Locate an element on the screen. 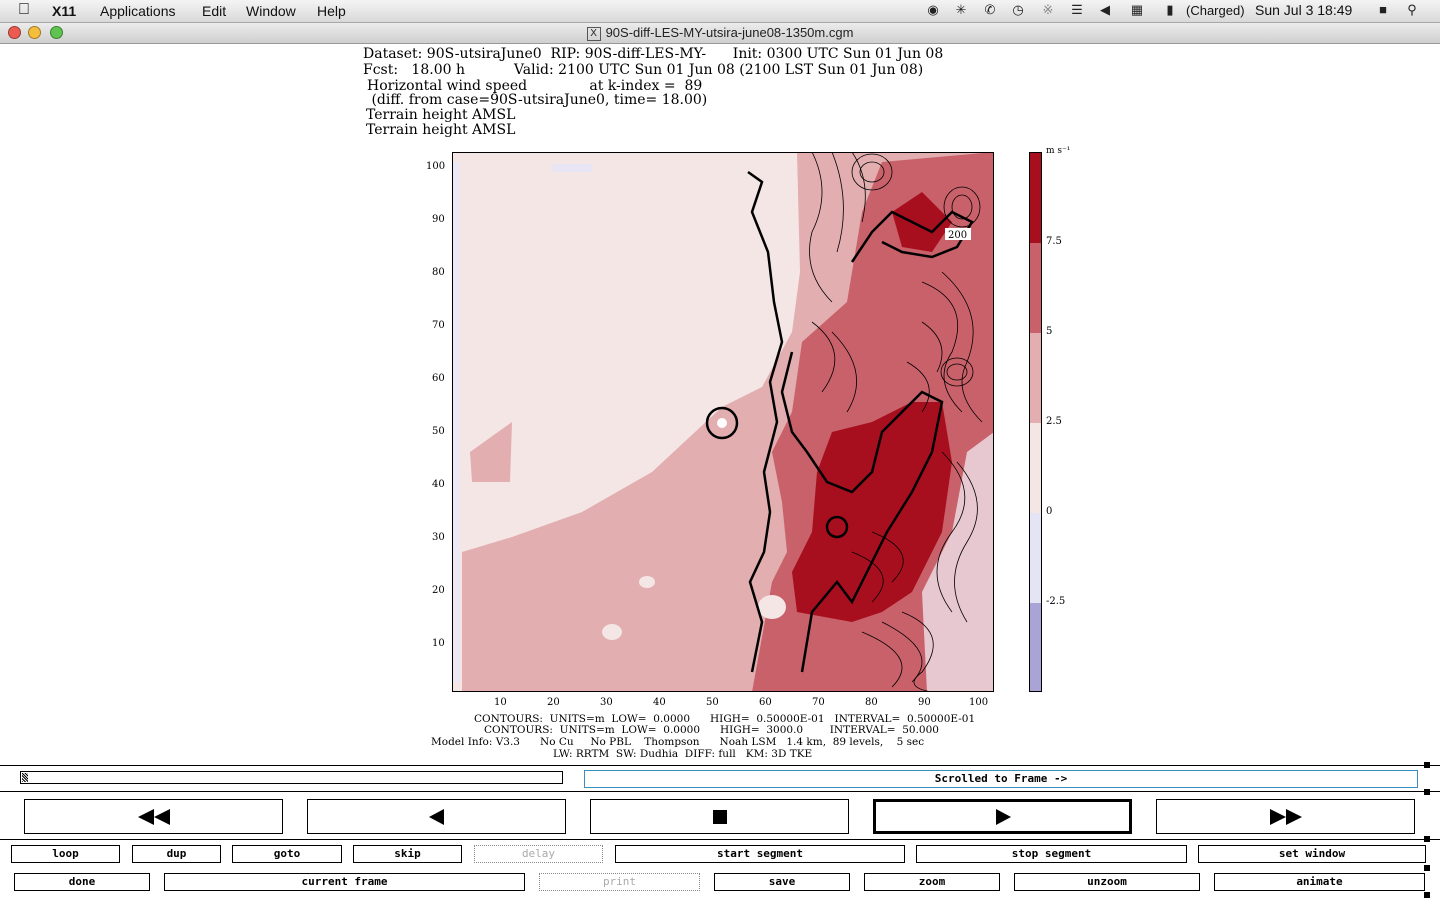 The height and width of the screenshot is (900, 1440). y-tick-90: 90 is located at coordinates (438, 219).